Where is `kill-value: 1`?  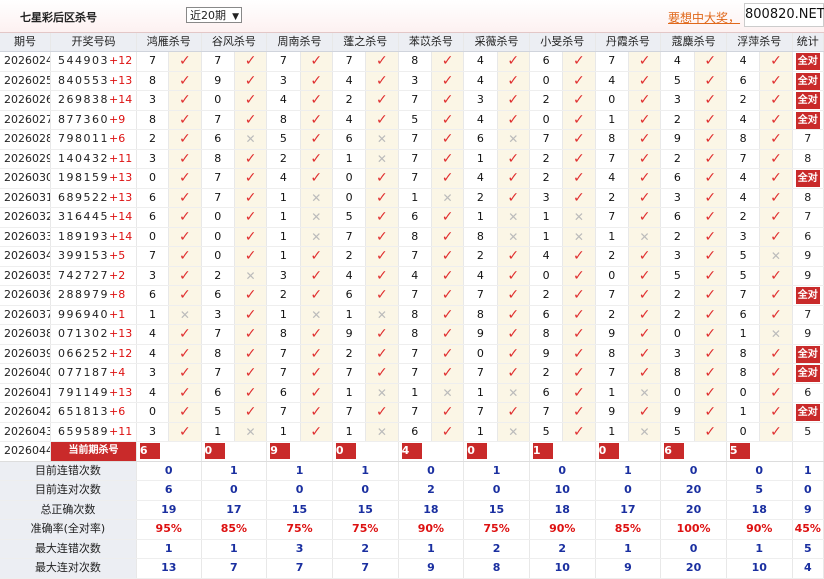
kill-value: 1 is located at coordinates (612, 393).